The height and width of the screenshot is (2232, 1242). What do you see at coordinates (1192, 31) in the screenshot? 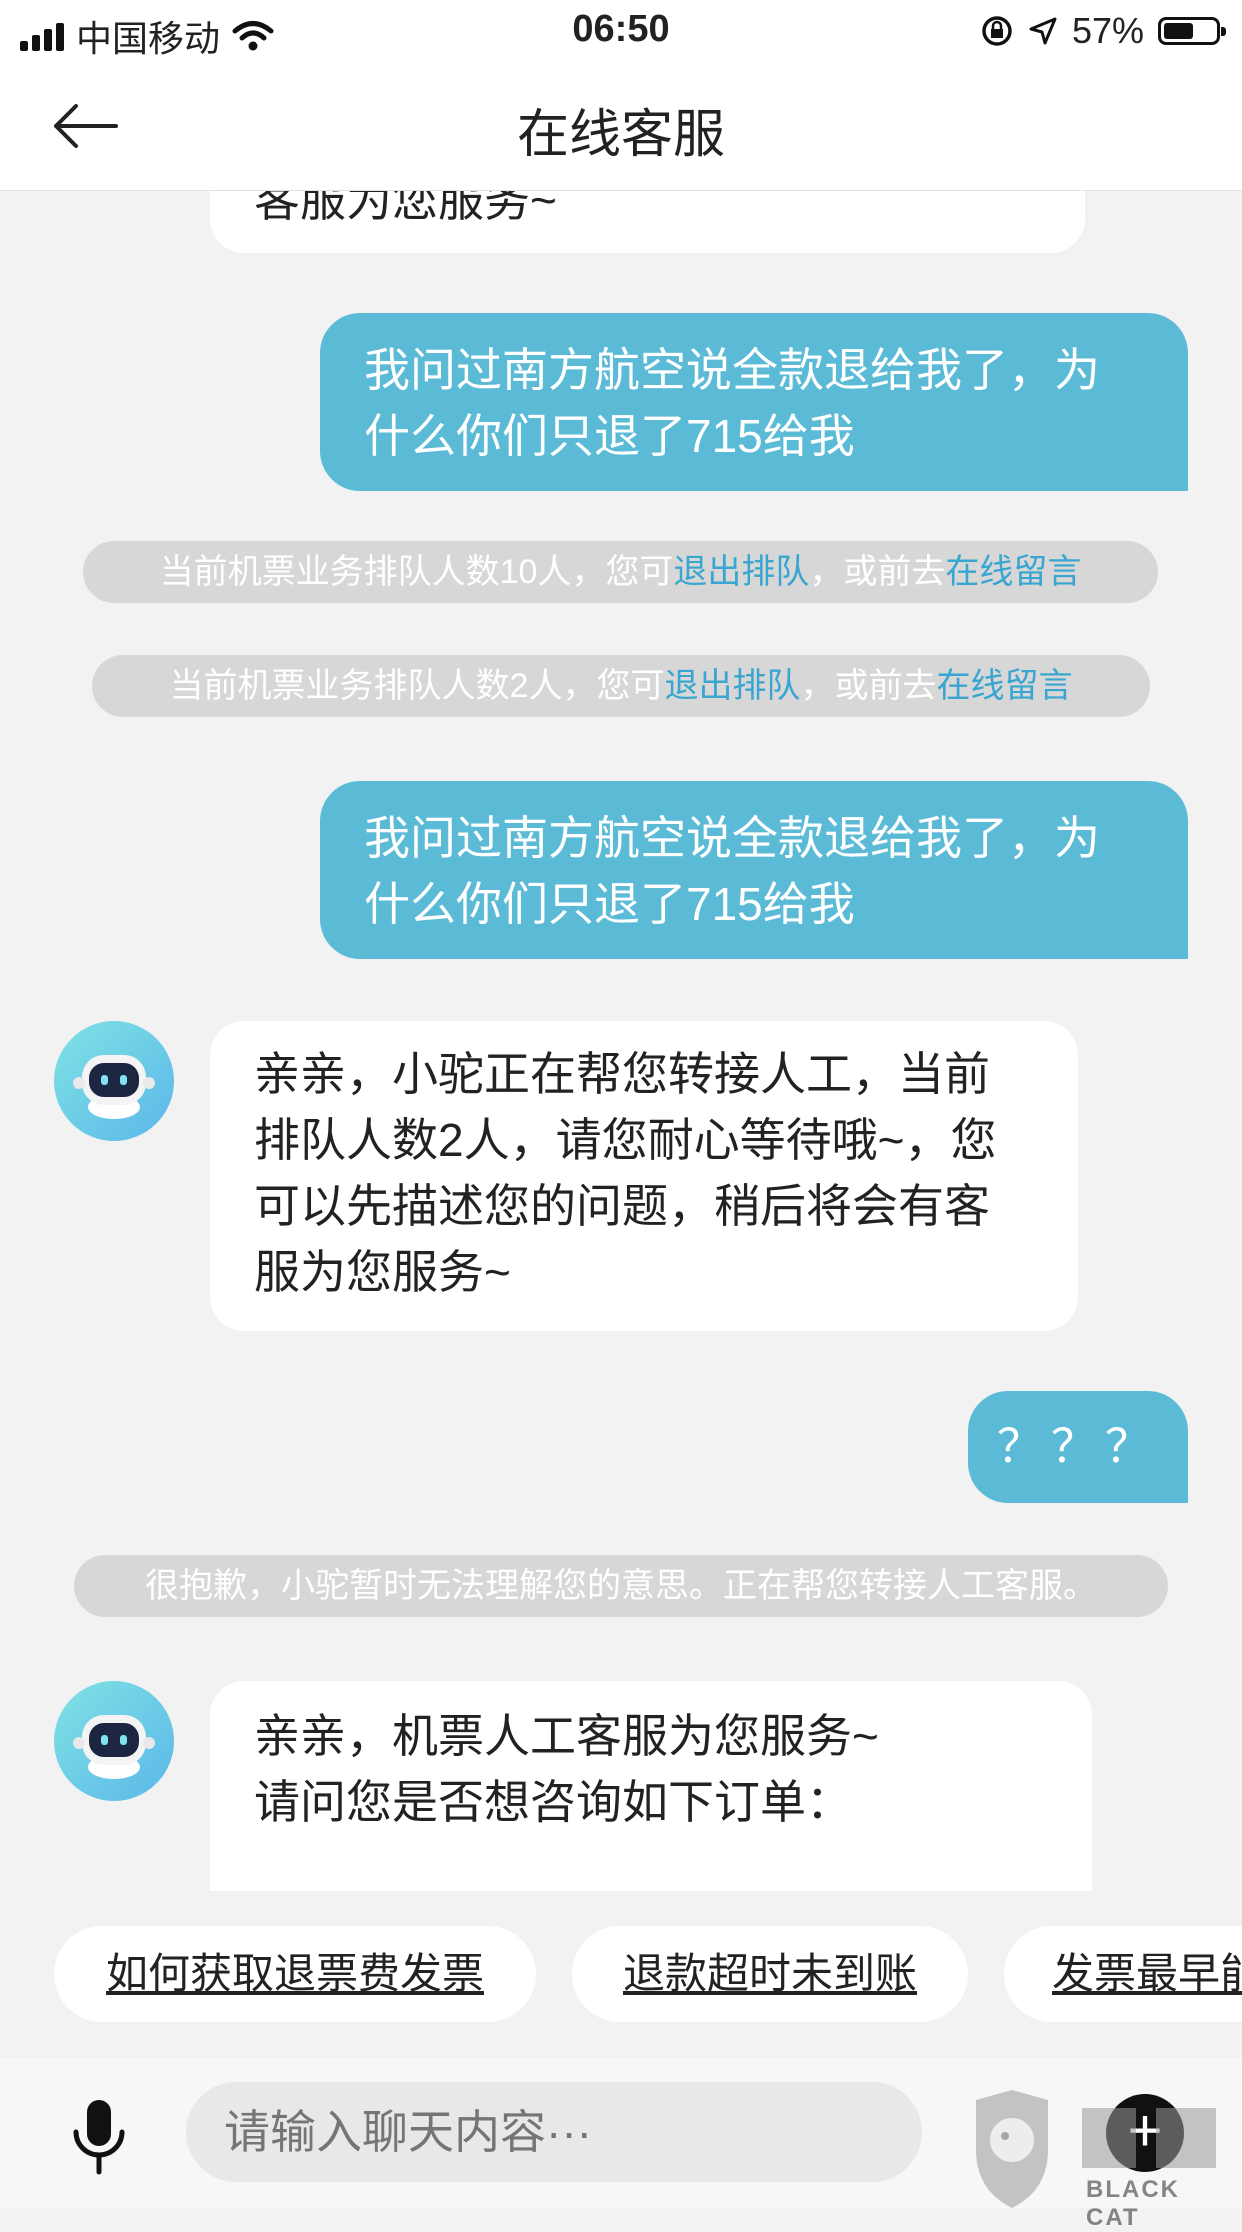
I see `battery-icon` at bounding box center [1192, 31].